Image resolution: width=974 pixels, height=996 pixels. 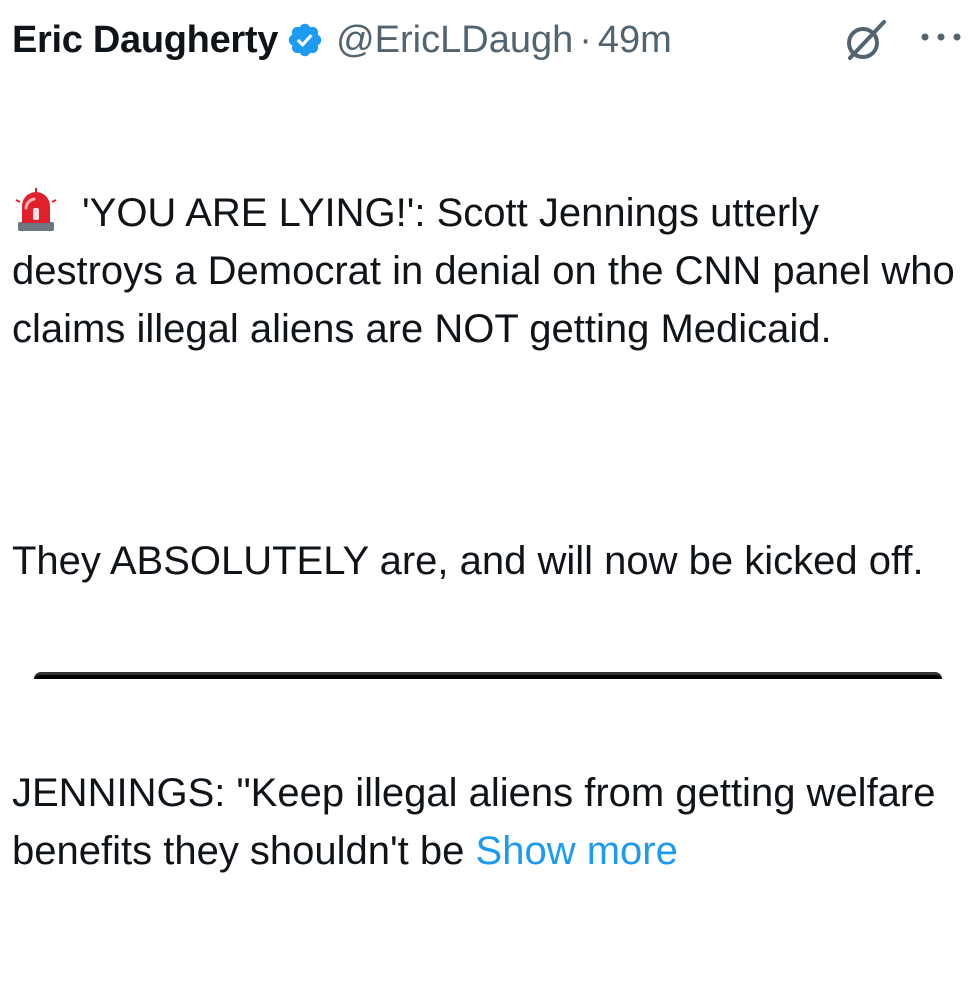 What do you see at coordinates (36, 209) in the screenshot?
I see `police-car-light-icon` at bounding box center [36, 209].